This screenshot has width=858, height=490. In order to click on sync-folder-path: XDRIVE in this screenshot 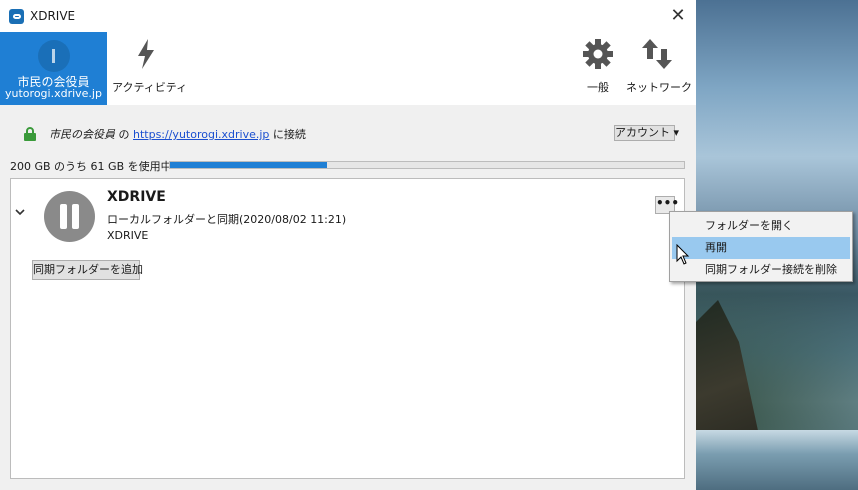, I will do `click(128, 235)`.